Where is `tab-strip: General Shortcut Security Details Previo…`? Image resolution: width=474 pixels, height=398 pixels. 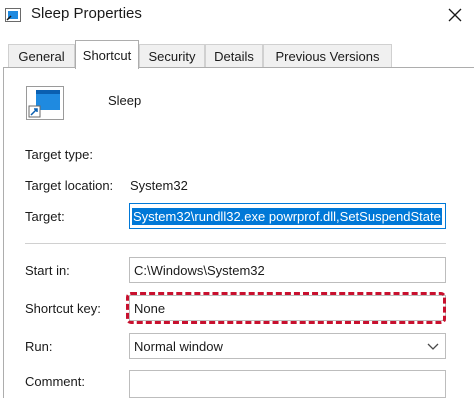
tab-strip: General Shortcut Security Details Previo… is located at coordinates (237, 54).